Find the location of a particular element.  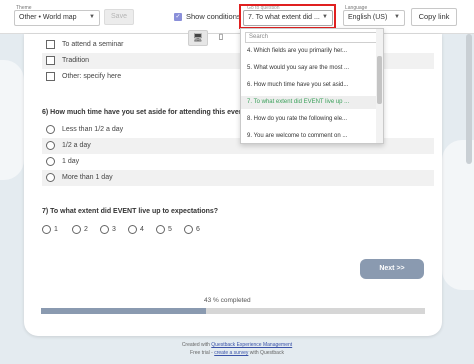

option-label: 1 day is located at coordinates (71, 161).